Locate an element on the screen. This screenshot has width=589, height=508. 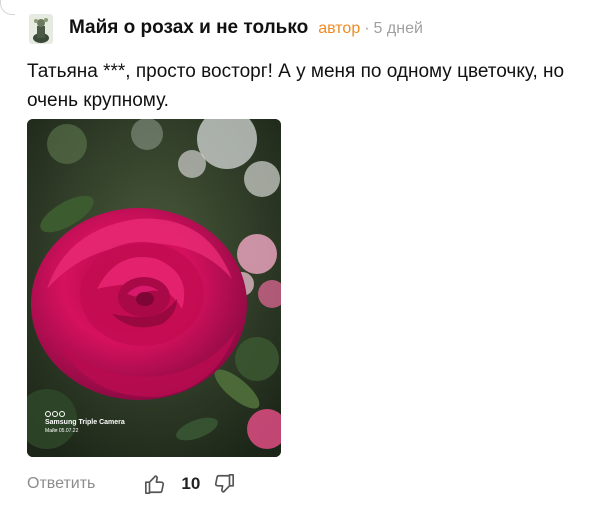
thumbs-up-icon is located at coordinates (155, 484).